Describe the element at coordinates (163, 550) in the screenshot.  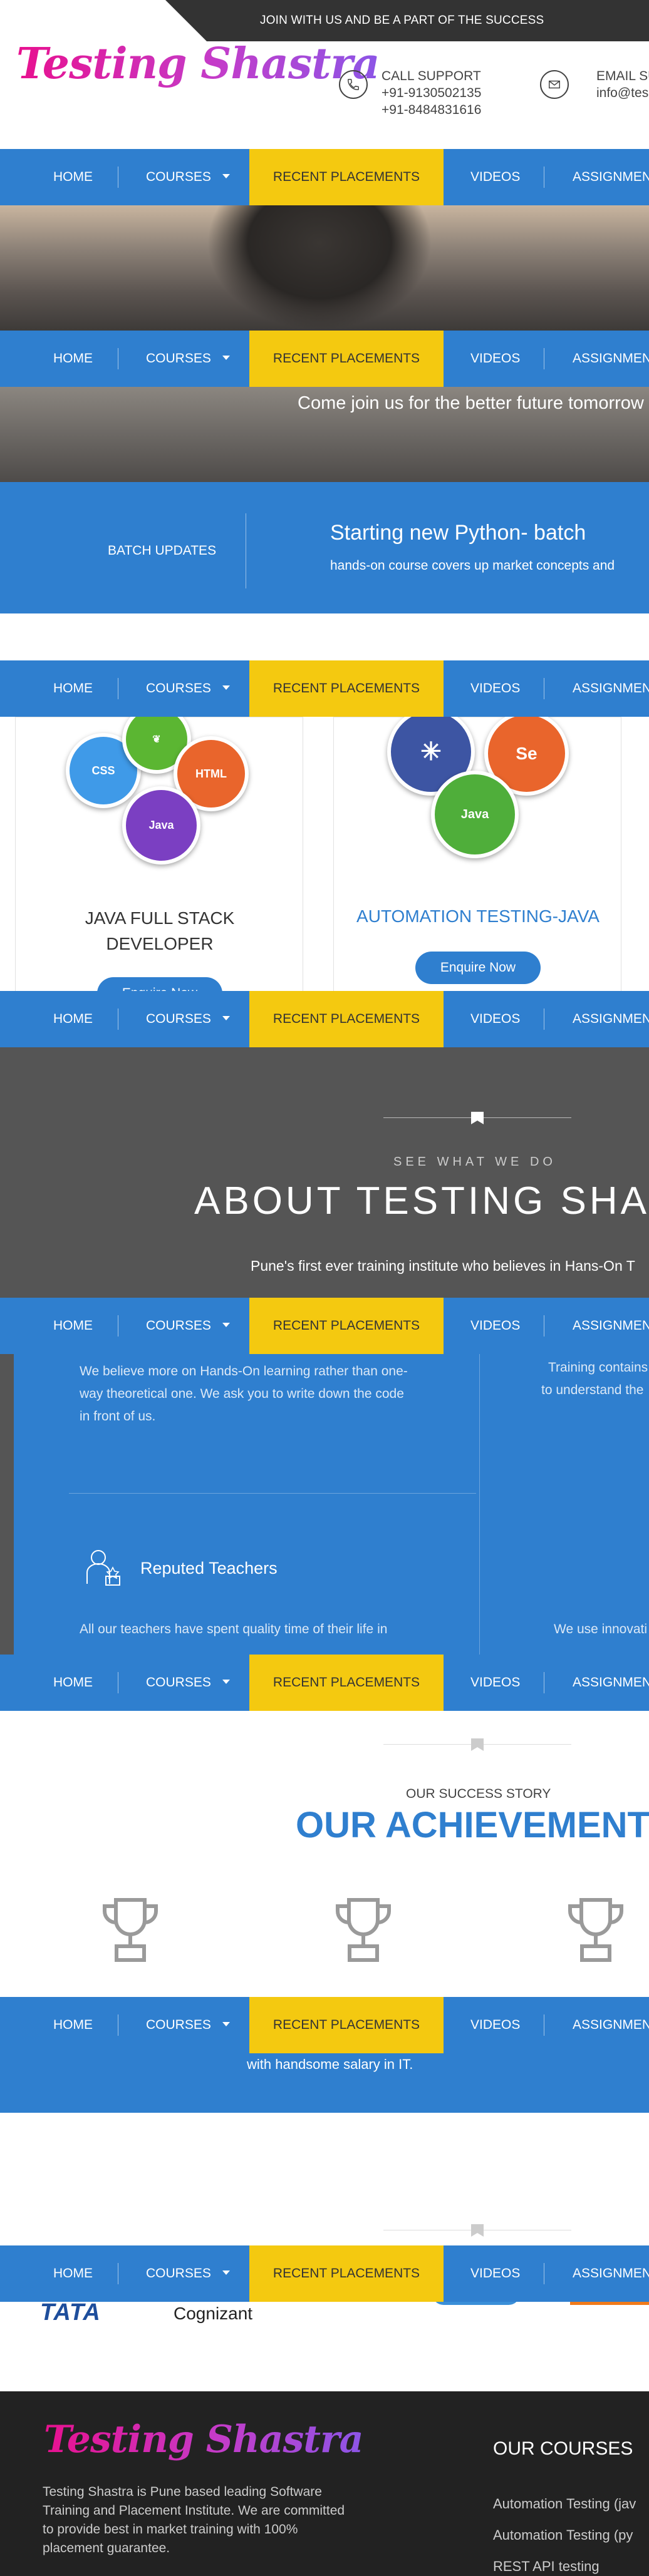
I see `batch-label: BATCH UPDATES` at that location.